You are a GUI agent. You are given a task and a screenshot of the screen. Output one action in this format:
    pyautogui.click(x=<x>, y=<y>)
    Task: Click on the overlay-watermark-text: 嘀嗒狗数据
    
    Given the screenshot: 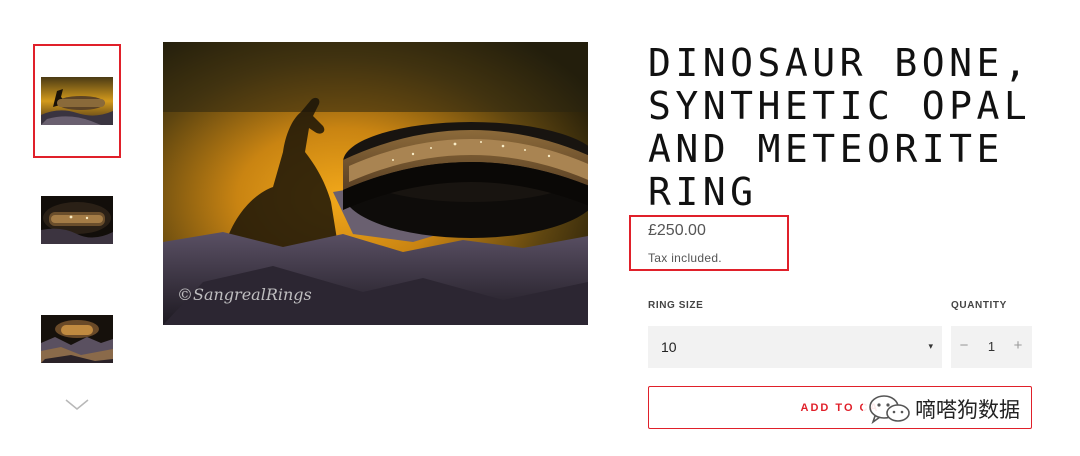 What is the action you would take?
    pyautogui.click(x=967, y=410)
    